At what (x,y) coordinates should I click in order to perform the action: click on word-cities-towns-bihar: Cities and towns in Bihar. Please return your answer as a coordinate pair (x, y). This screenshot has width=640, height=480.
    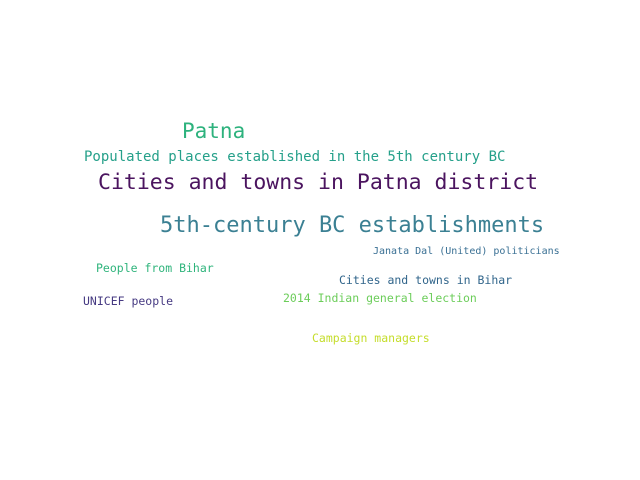
    Looking at the image, I should click on (426, 280).